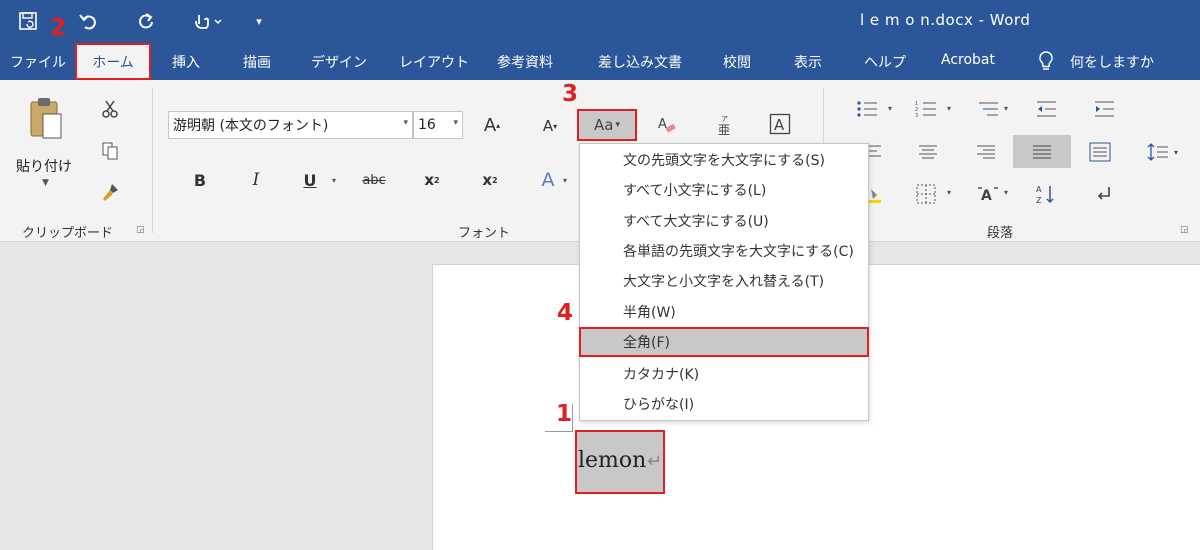  Describe the element at coordinates (724, 221) in the screenshot. I see `menu-item-uppercase: すべて大文字にする(U)` at that location.